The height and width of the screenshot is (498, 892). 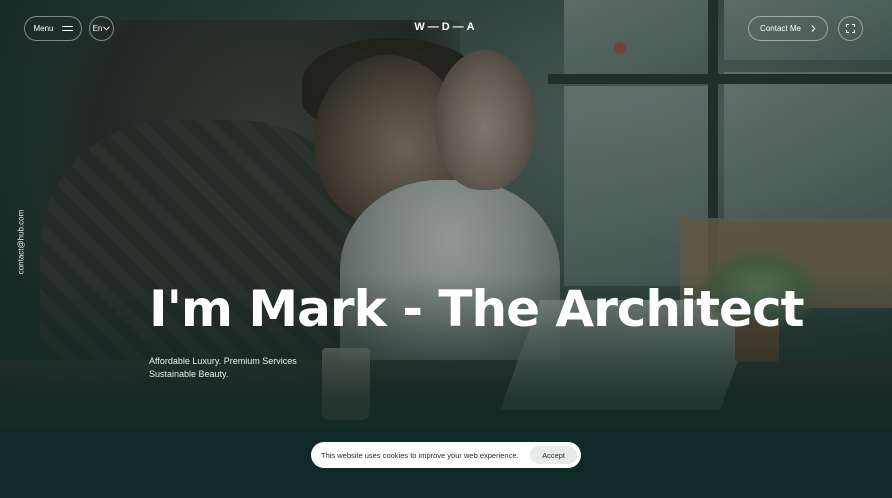 I want to click on expand-icon, so click(x=850, y=28).